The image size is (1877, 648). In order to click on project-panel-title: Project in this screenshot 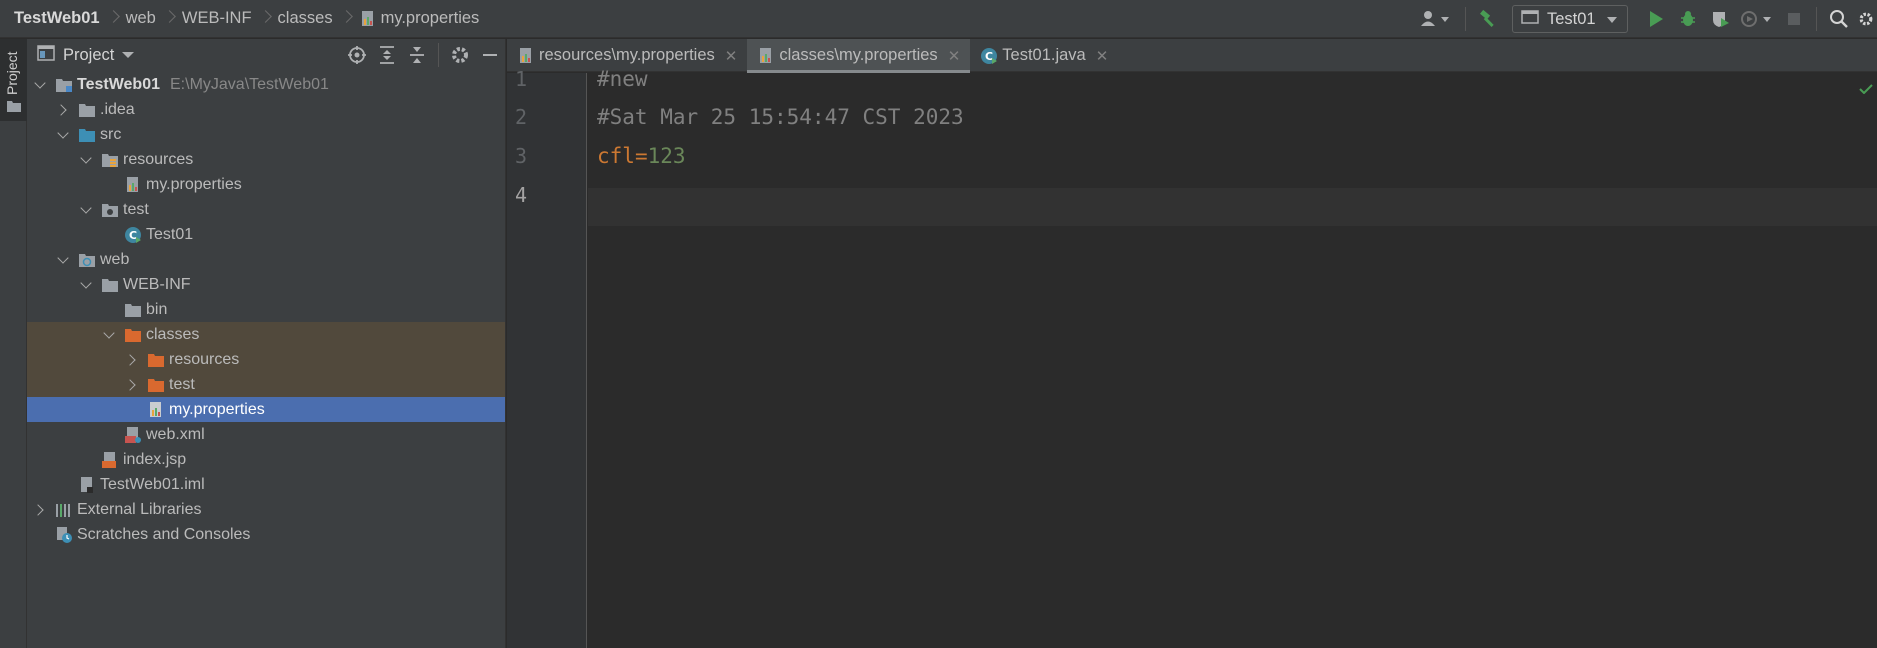, I will do `click(88, 55)`.